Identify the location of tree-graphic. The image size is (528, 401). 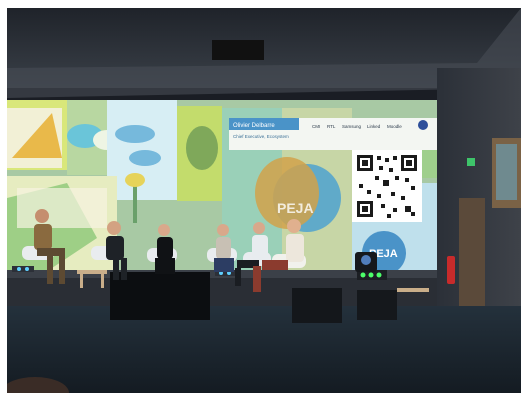
(202, 148).